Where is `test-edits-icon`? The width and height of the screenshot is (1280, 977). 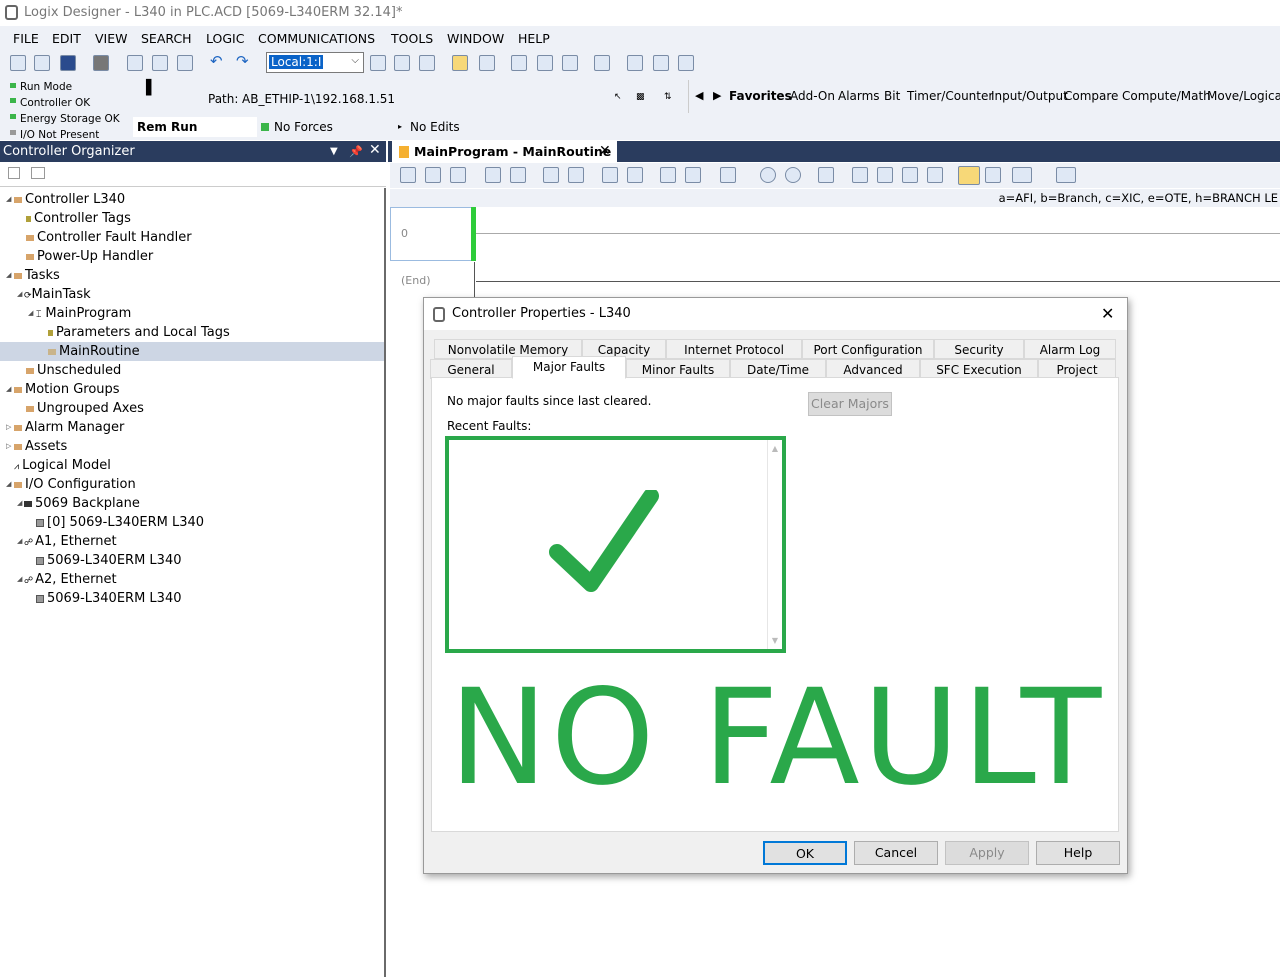
test-edits-icon is located at coordinates (668, 175).